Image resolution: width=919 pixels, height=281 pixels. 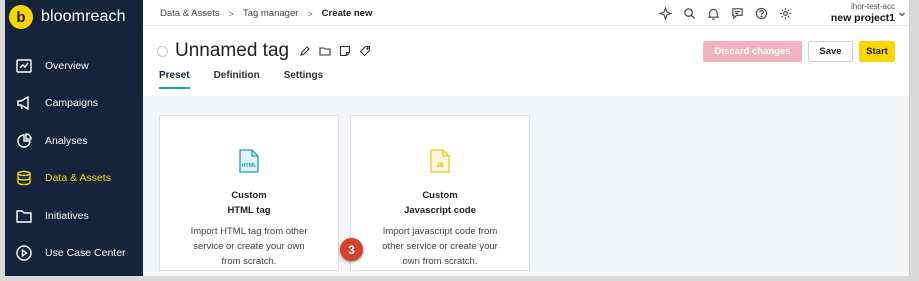 What do you see at coordinates (67, 65) in the screenshot?
I see `sidebar-item-label: Overview` at bounding box center [67, 65].